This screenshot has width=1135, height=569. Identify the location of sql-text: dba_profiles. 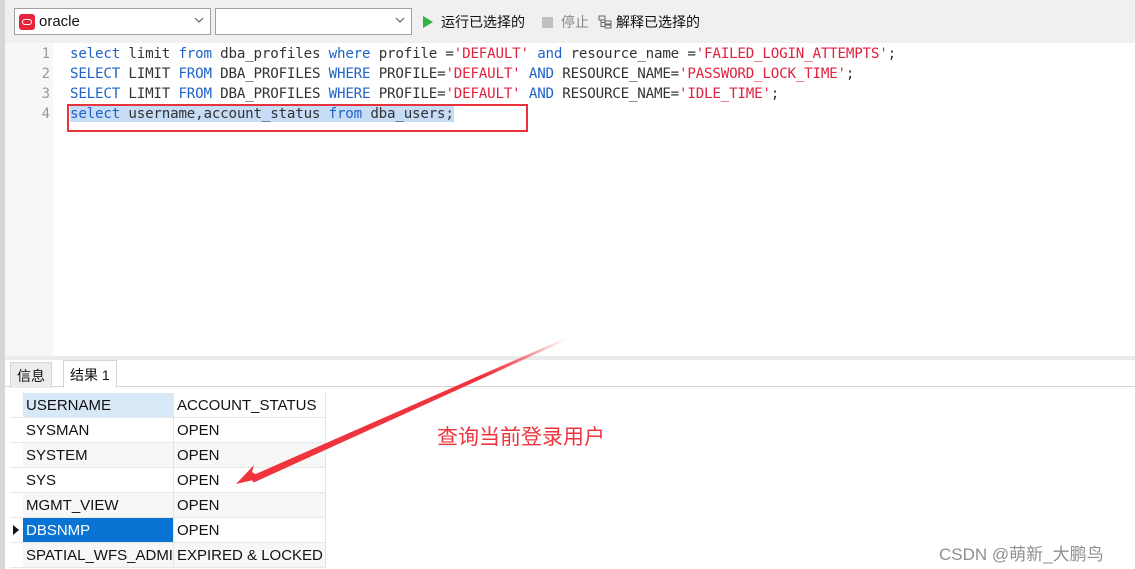
(270, 54).